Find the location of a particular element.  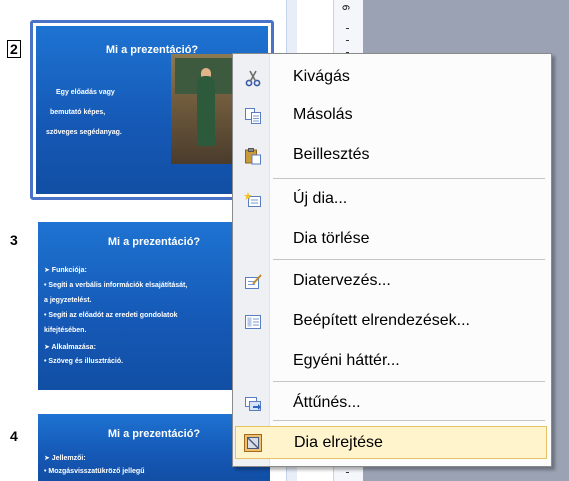

menu-item-label: Kivágás is located at coordinates (321, 76).